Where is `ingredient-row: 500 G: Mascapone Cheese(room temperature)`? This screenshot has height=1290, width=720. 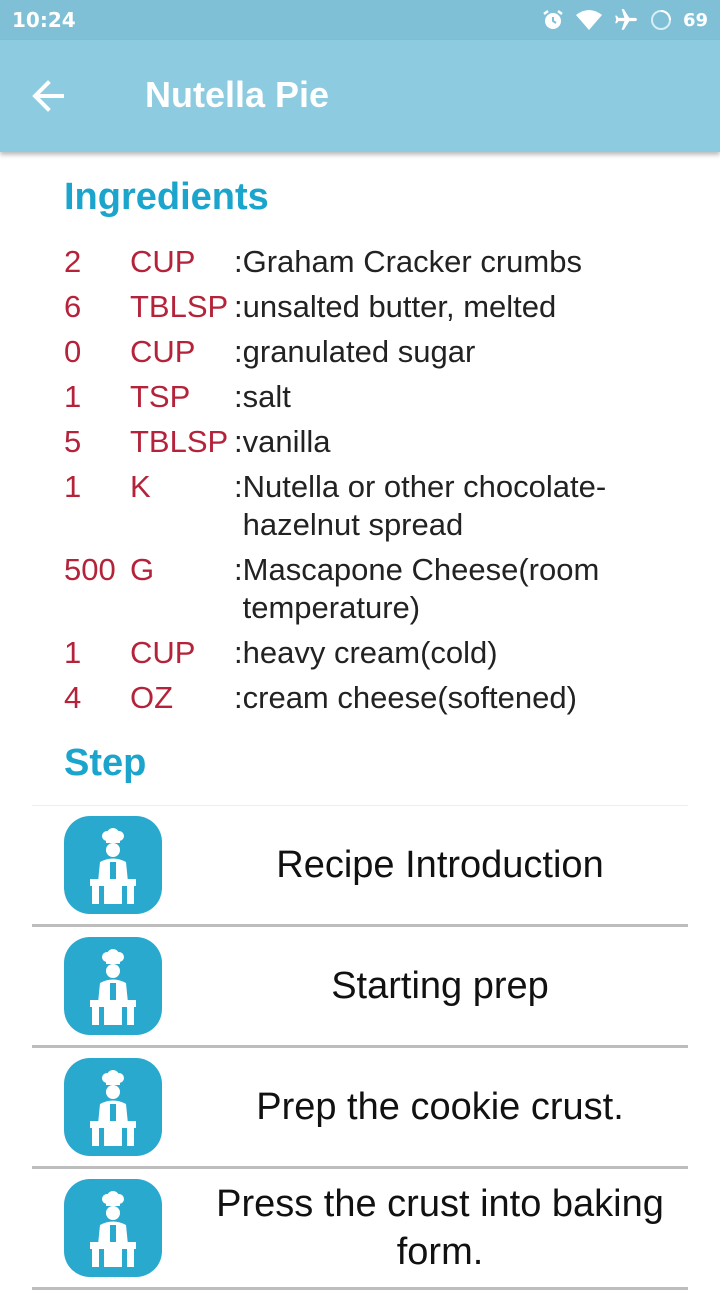 ingredient-row: 500 G: Mascapone Cheese(room temperature) is located at coordinates (379, 589).